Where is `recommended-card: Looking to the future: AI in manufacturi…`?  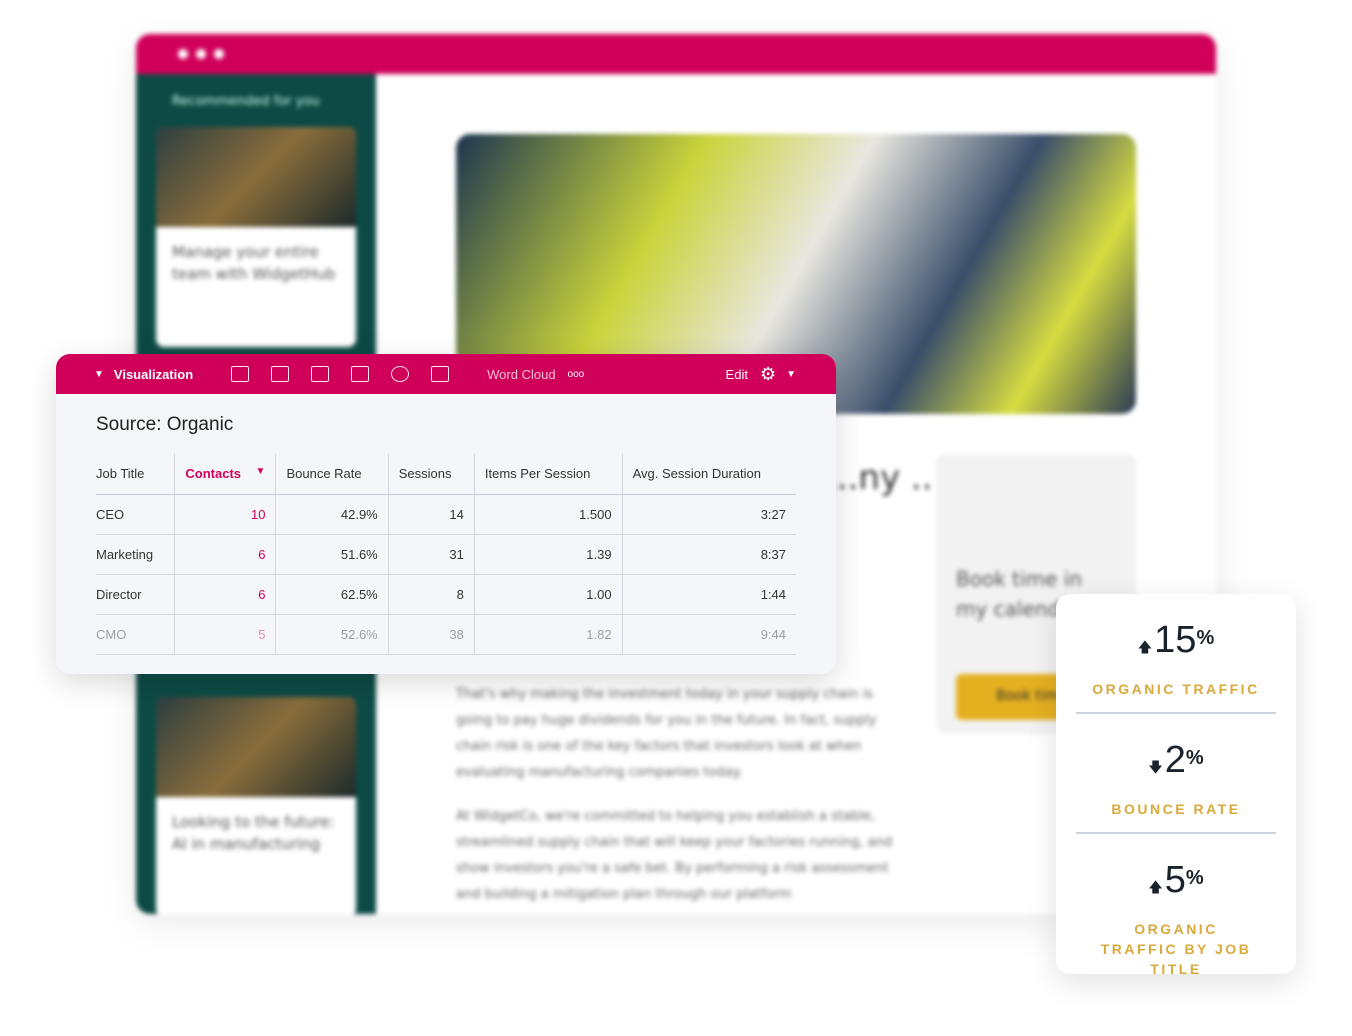 recommended-card: Looking to the future: AI in manufacturi… is located at coordinates (256, 805).